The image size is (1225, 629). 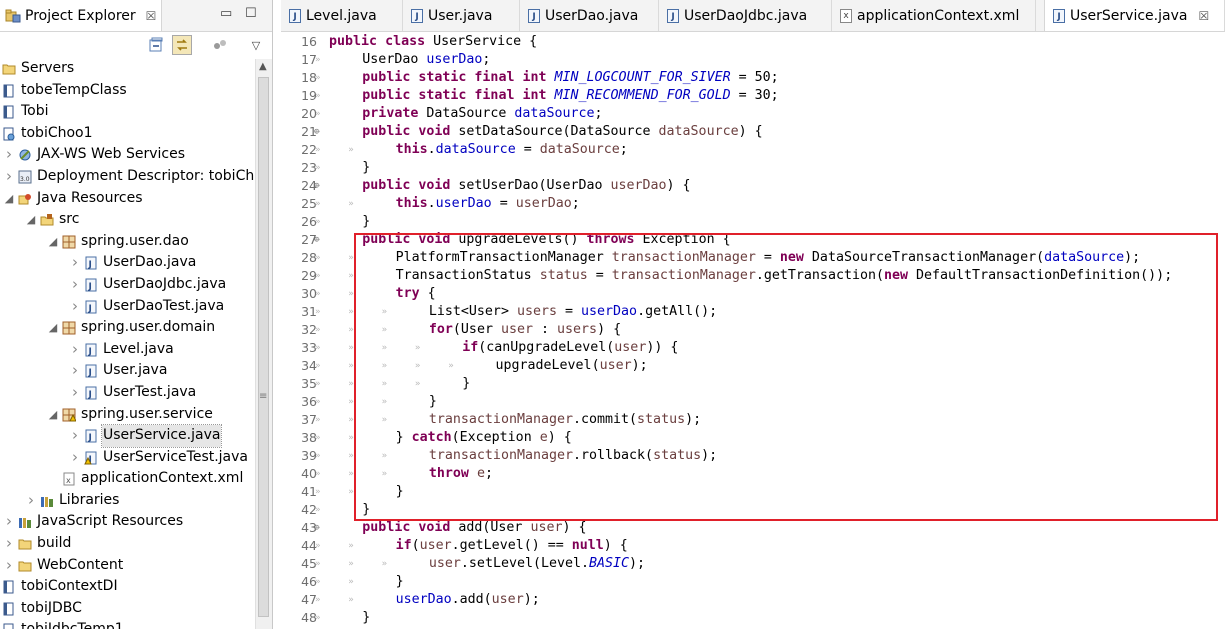 What do you see at coordinates (791, 257) in the screenshot?
I see `code-token: new` at bounding box center [791, 257].